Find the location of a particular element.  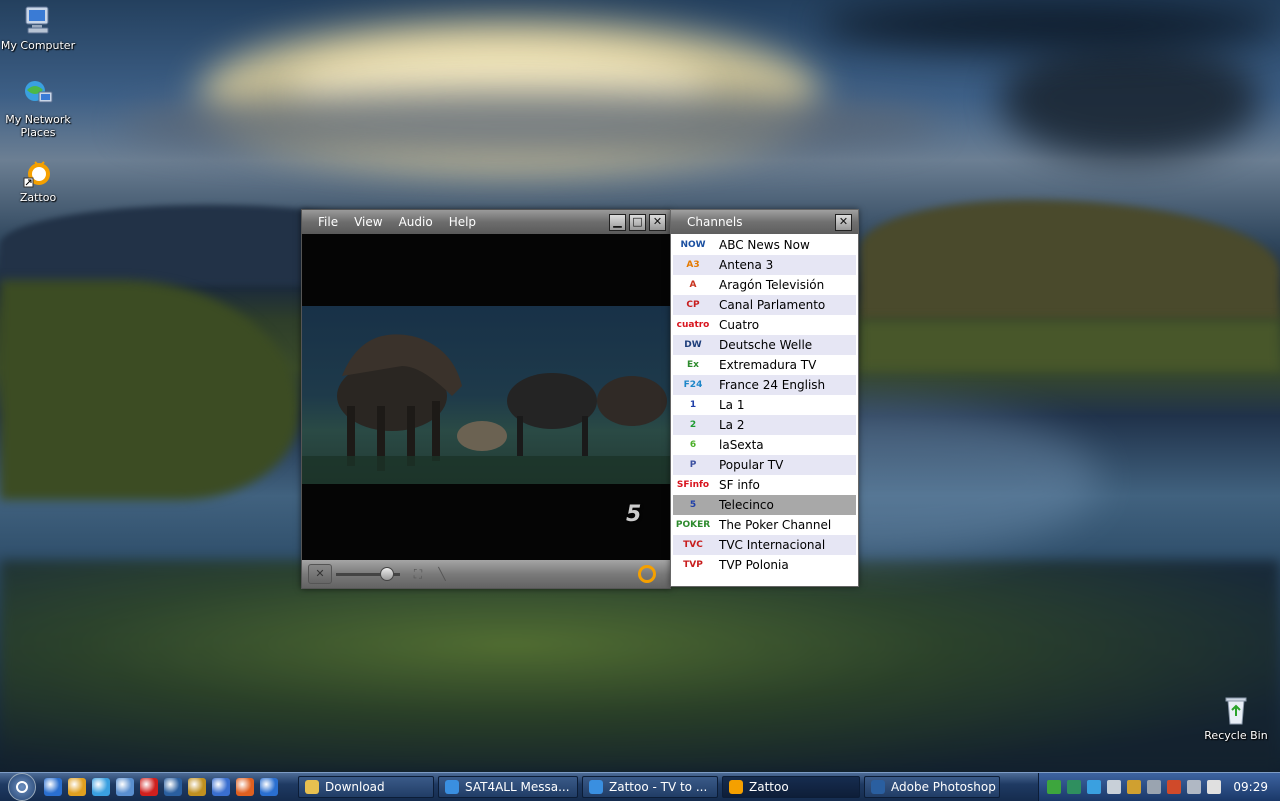

firefox-icon is located at coordinates (245, 787).